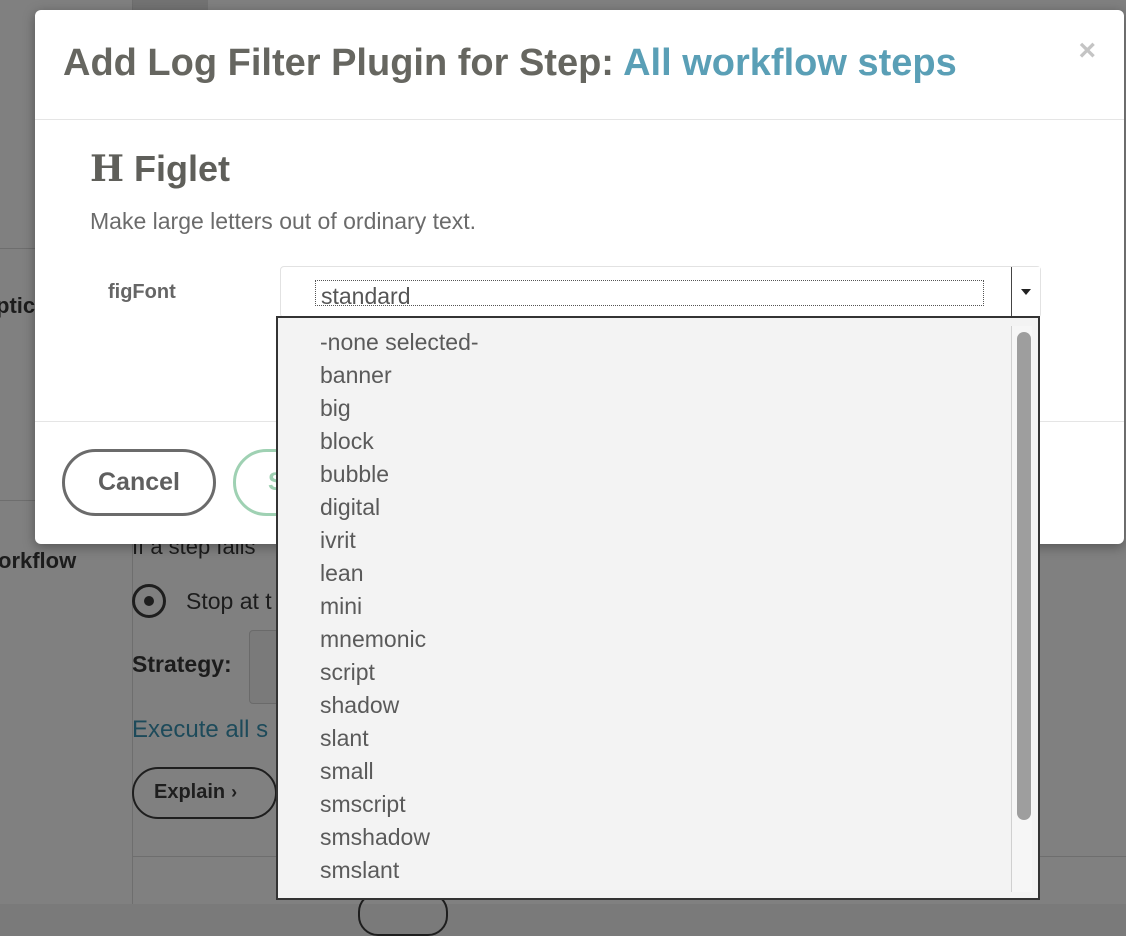  I want to click on modal-title-step: All workflow steps, so click(790, 63).